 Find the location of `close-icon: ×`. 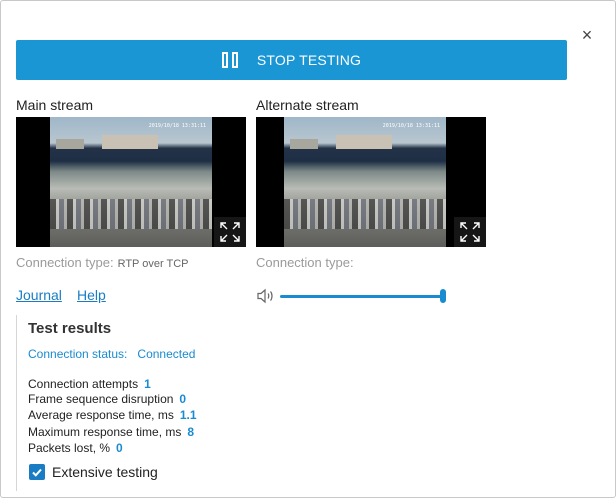

close-icon: × is located at coordinates (587, 35).